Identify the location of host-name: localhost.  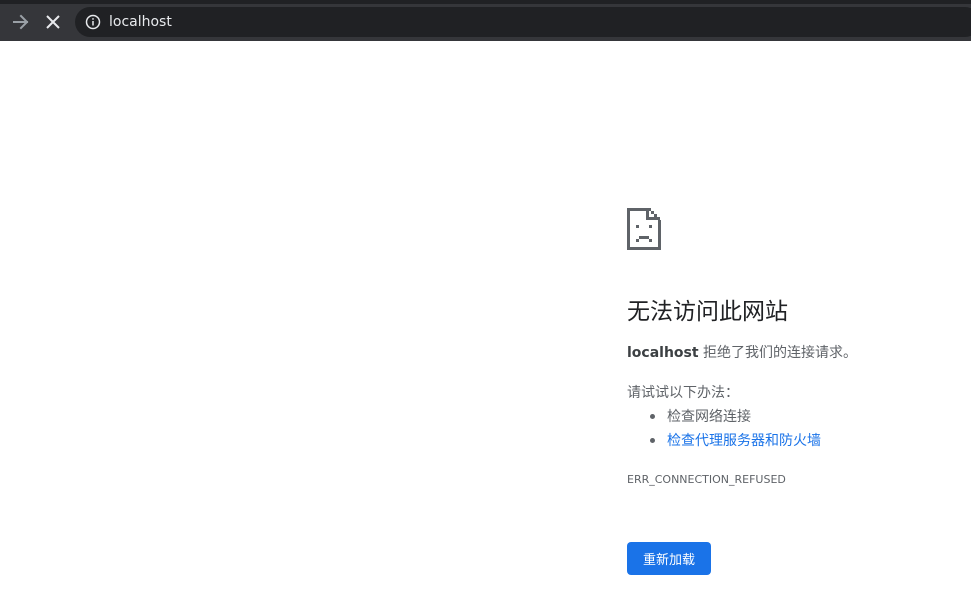
(663, 353).